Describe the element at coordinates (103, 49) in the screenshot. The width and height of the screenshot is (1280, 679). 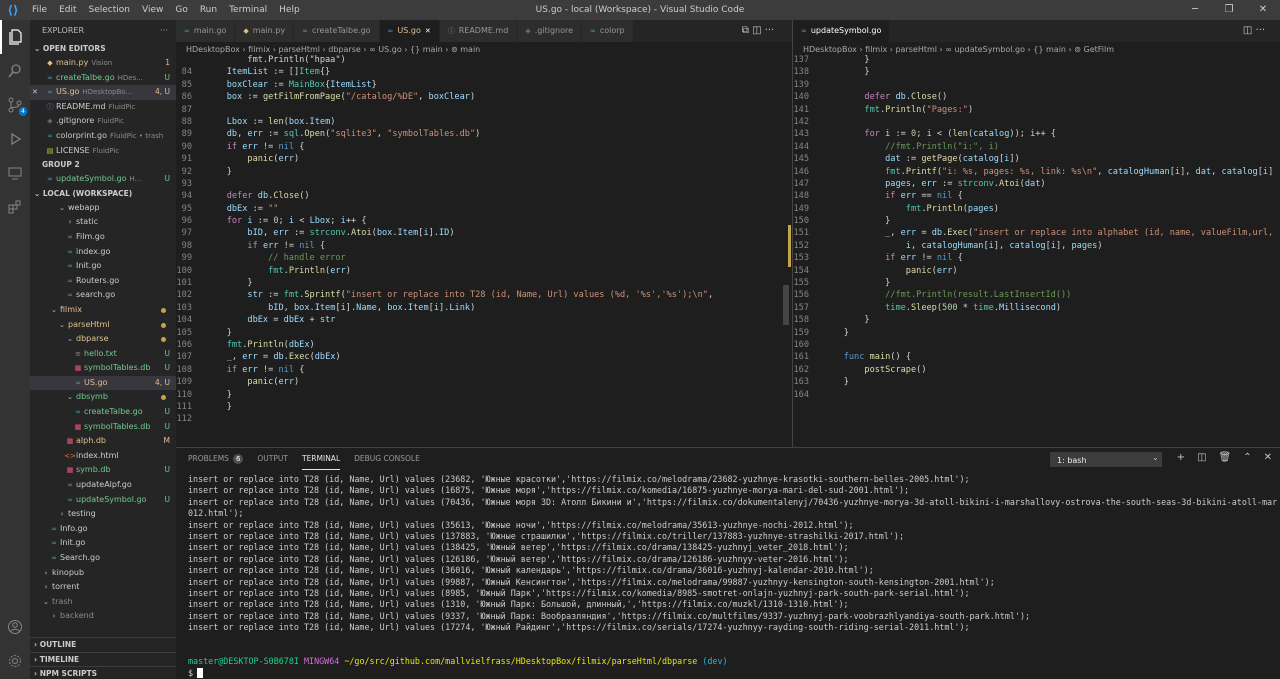
I see `open-editors-section: ⌄ OPEN EDITORS` at that location.